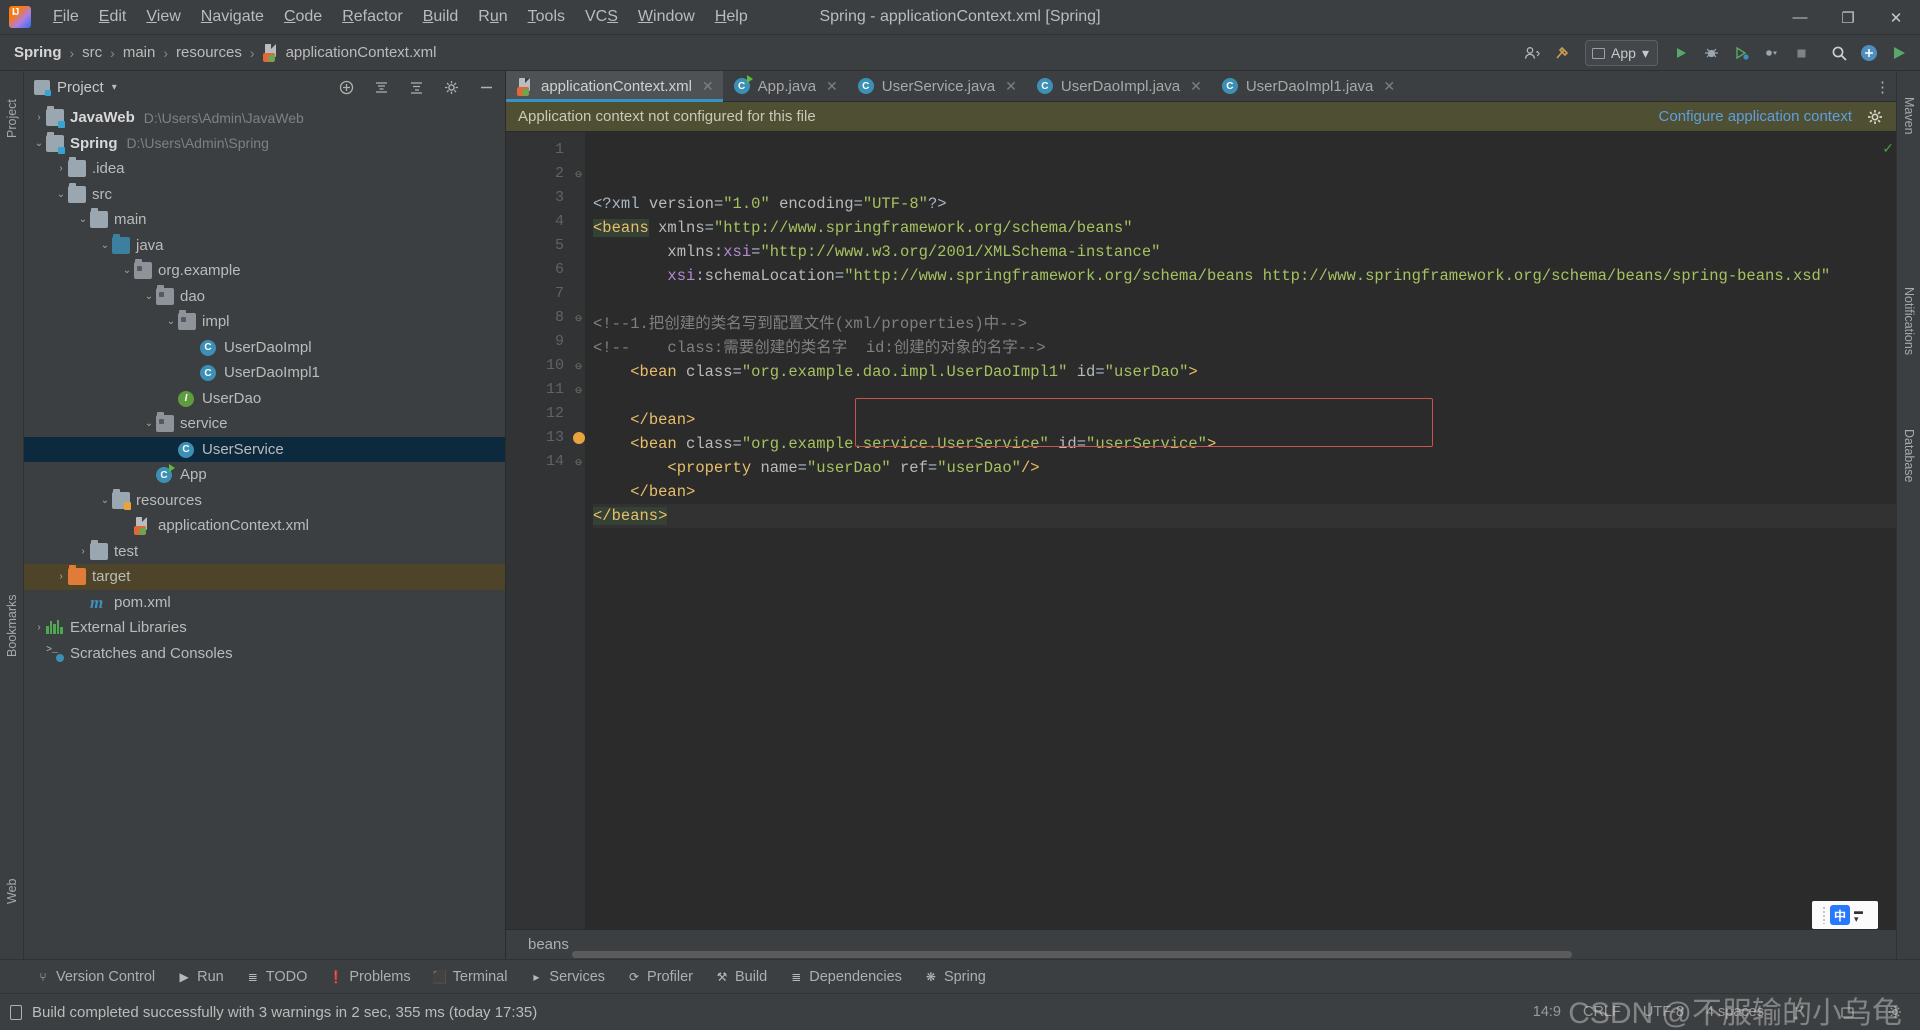 The width and height of the screenshot is (1920, 1030). I want to click on editor-tabs-more-icon: ⋮, so click(1882, 86).